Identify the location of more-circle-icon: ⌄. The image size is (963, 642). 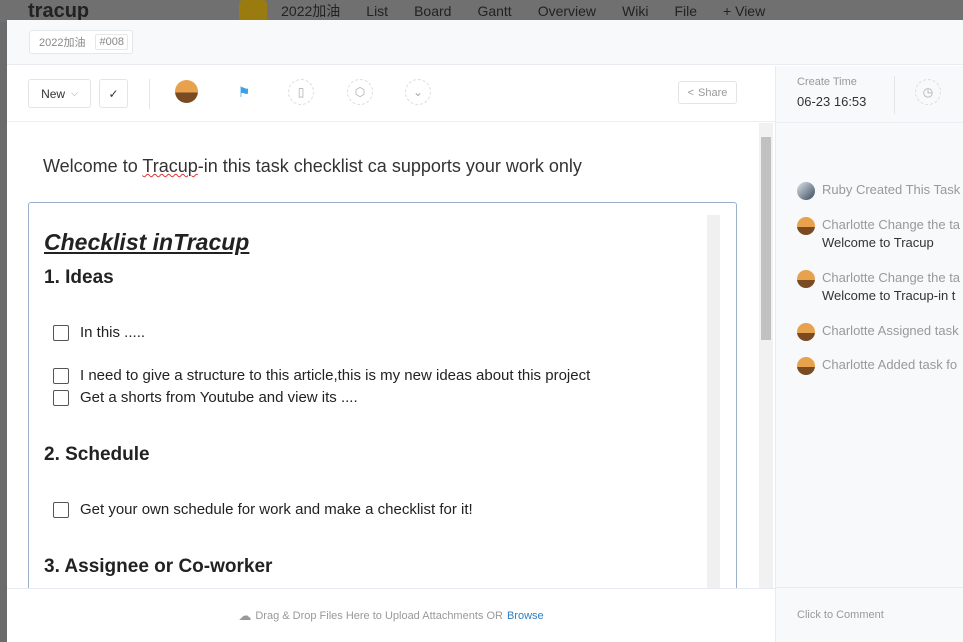
(418, 92).